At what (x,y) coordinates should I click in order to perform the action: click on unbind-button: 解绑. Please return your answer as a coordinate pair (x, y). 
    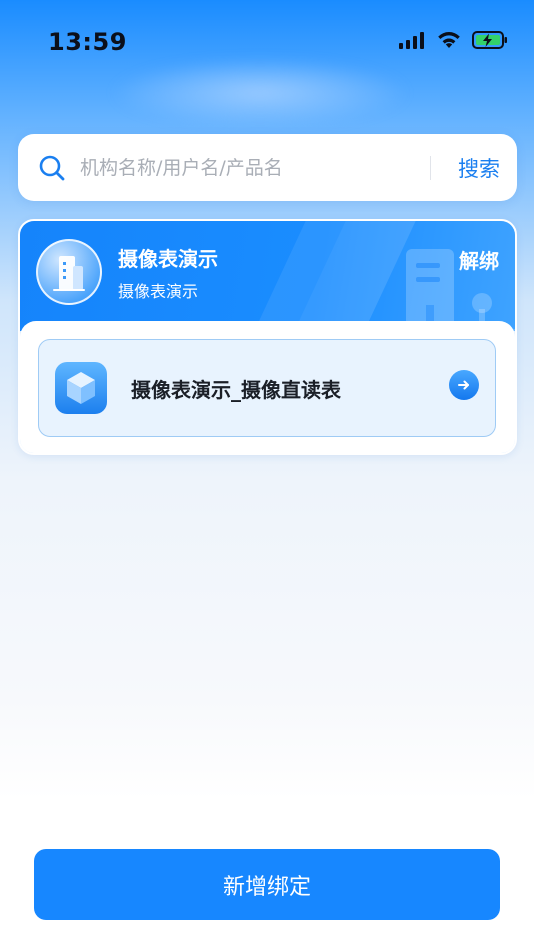
    Looking at the image, I should click on (479, 259).